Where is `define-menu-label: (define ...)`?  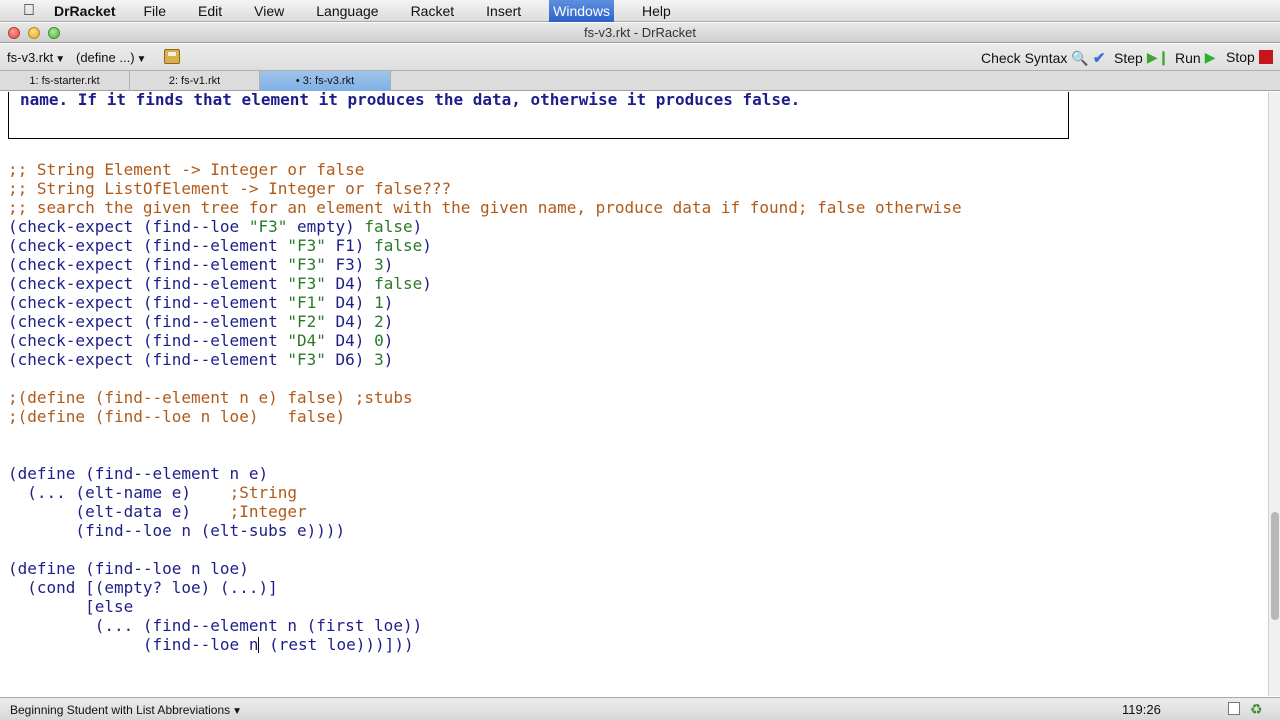 define-menu-label: (define ...) is located at coordinates (105, 57).